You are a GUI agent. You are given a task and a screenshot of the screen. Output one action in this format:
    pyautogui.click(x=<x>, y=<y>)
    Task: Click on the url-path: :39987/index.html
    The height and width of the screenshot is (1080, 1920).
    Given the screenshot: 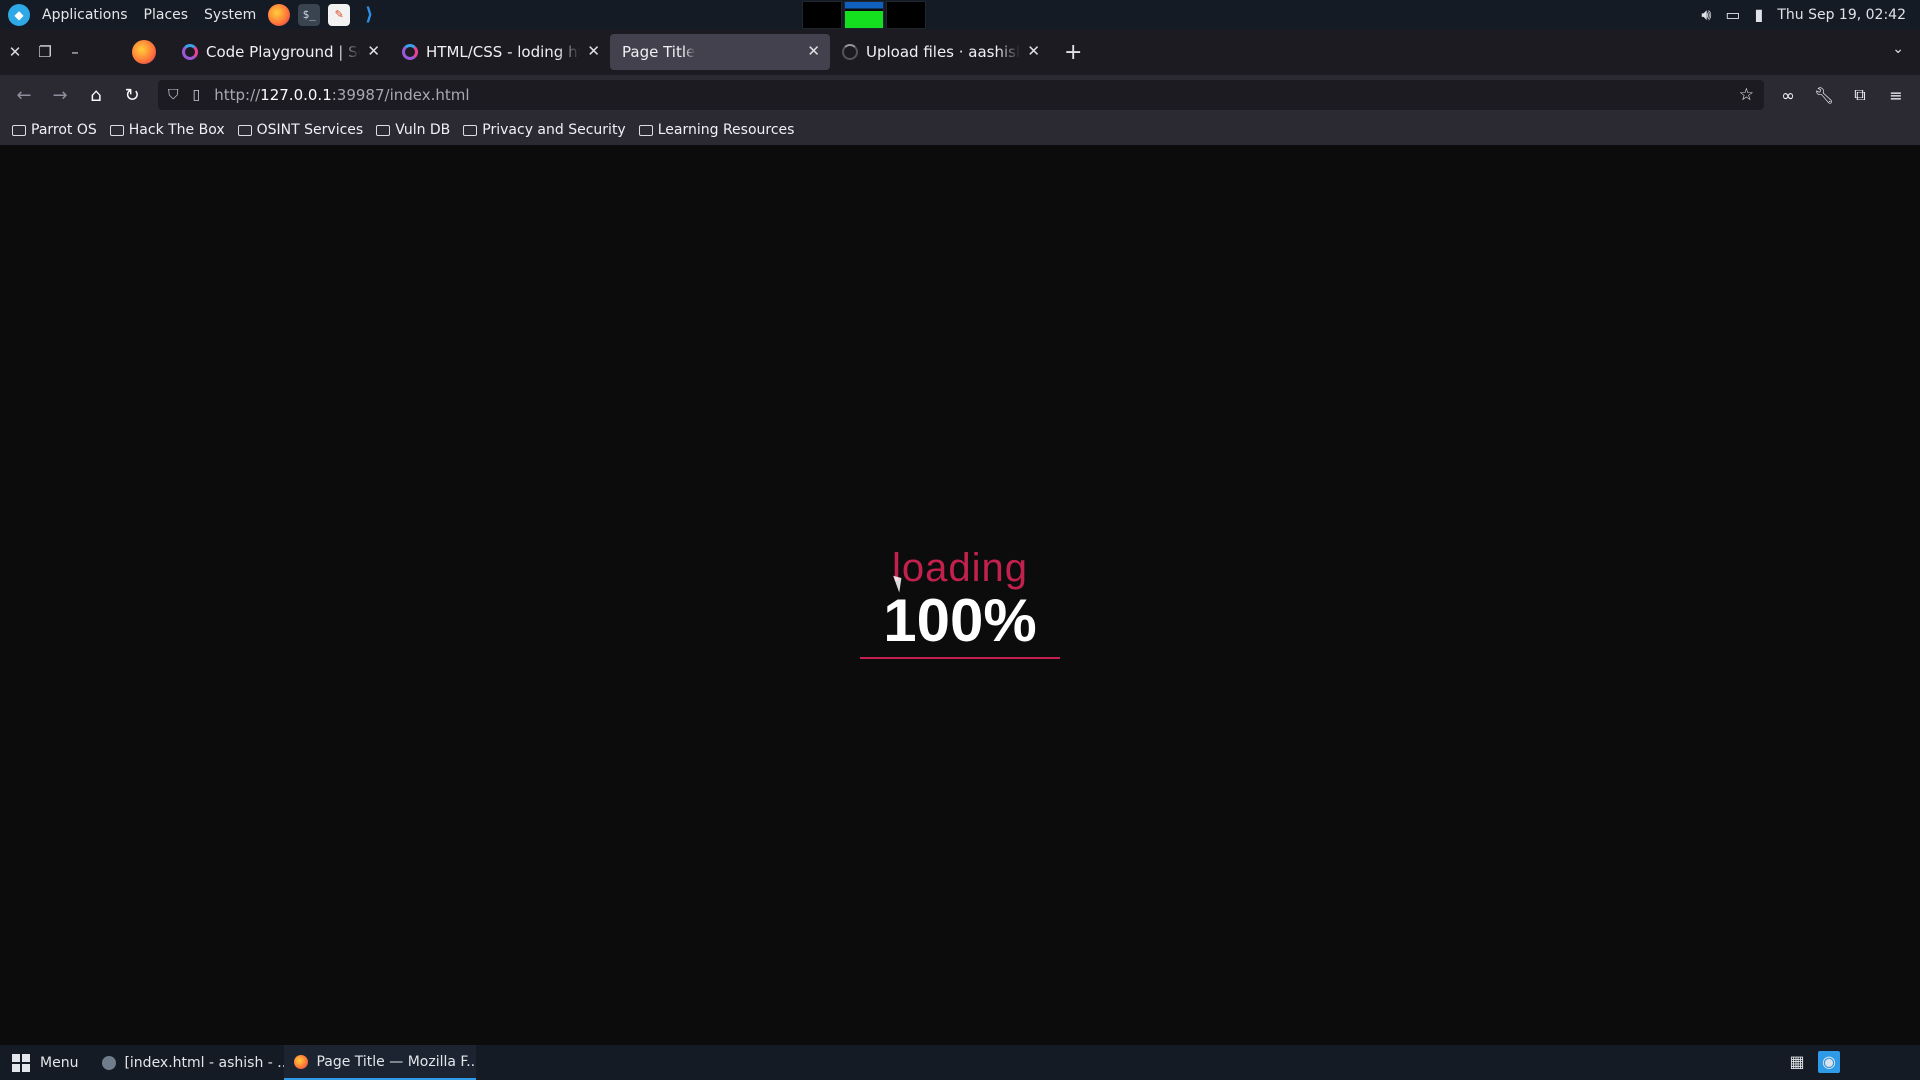 What is the action you would take?
    pyautogui.click(x=400, y=95)
    